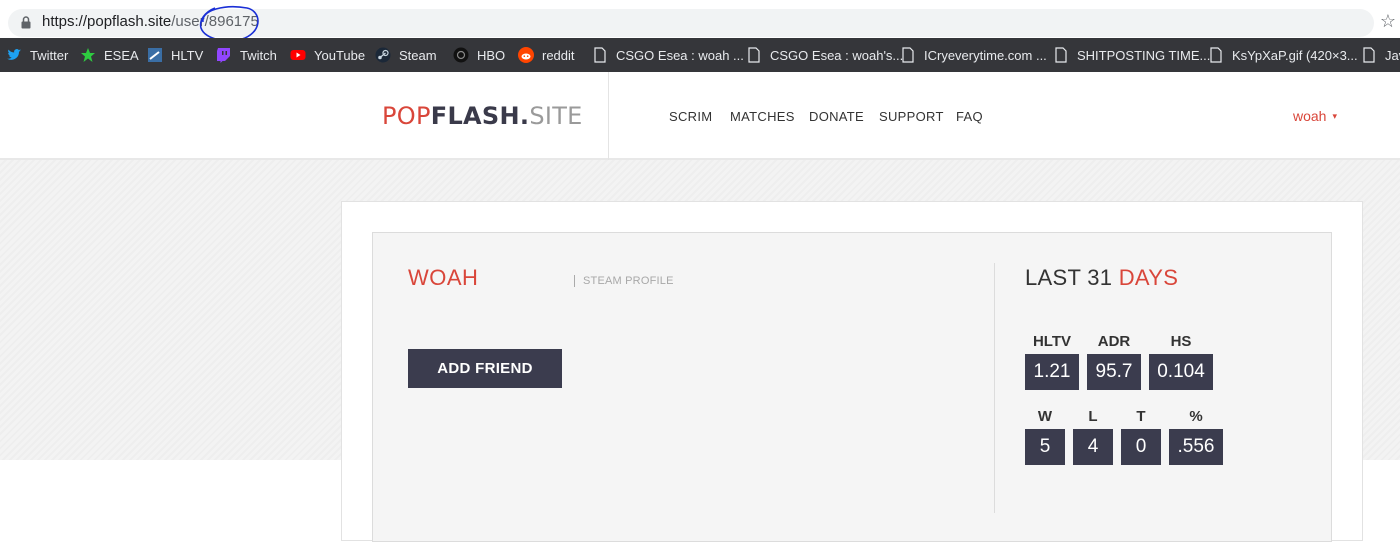 Image resolution: width=1400 pixels, height=542 pixels. Describe the element at coordinates (556, 116) in the screenshot. I see `logo-site: SITE` at that location.